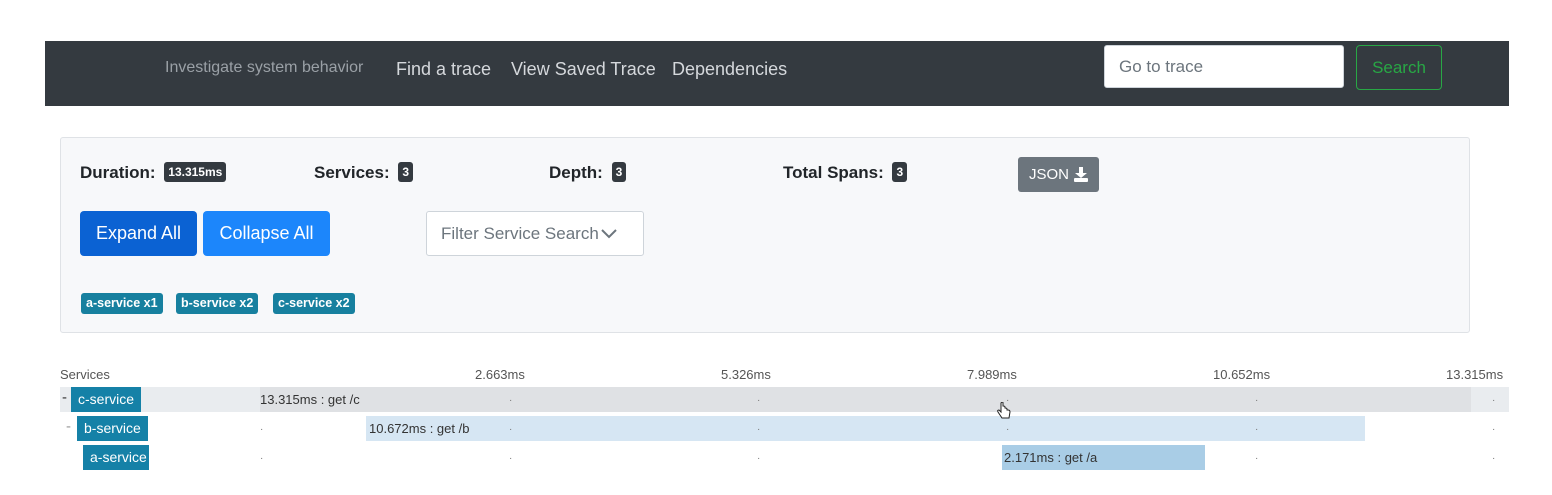 Image resolution: width=1552 pixels, height=495 pixels. Describe the element at coordinates (729, 69) in the screenshot. I see `nav-link-dependencies: Dependencies` at that location.